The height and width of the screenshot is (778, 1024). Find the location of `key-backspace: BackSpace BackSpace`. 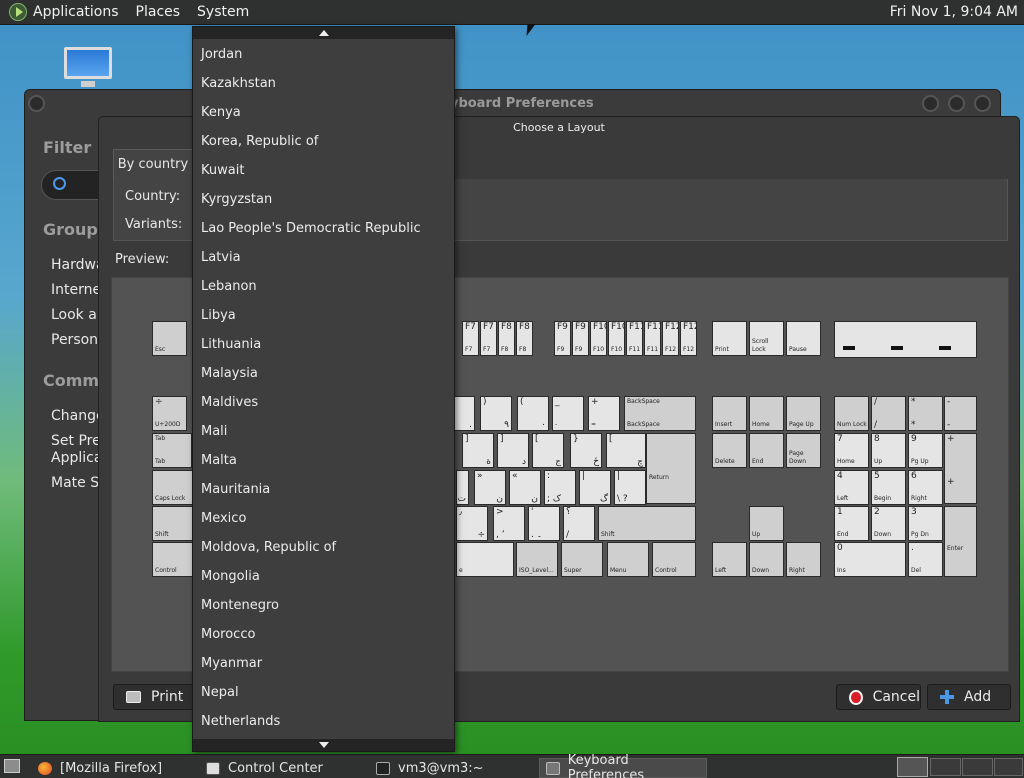

key-backspace: BackSpace BackSpace is located at coordinates (660, 413).